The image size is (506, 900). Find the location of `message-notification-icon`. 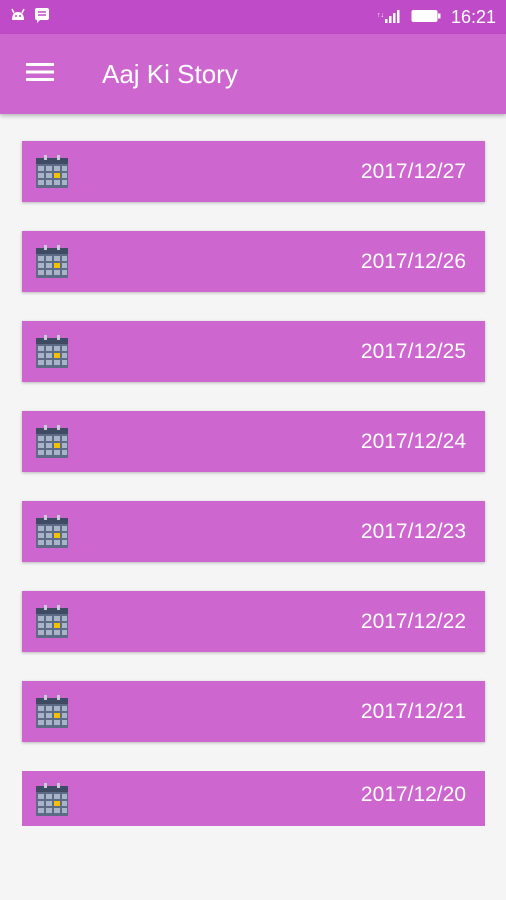

message-notification-icon is located at coordinates (42, 17).